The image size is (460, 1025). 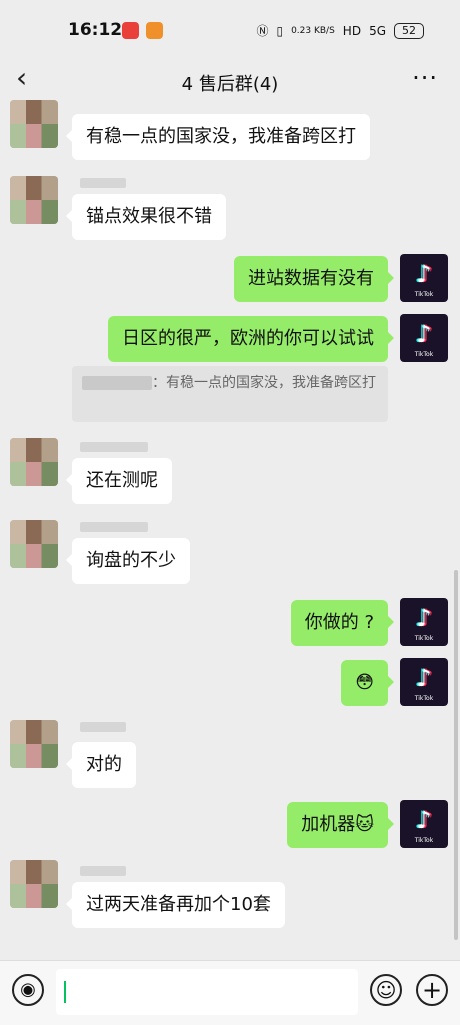 I want to click on message-bubble: 锚点效果很不错, so click(x=146, y=217).